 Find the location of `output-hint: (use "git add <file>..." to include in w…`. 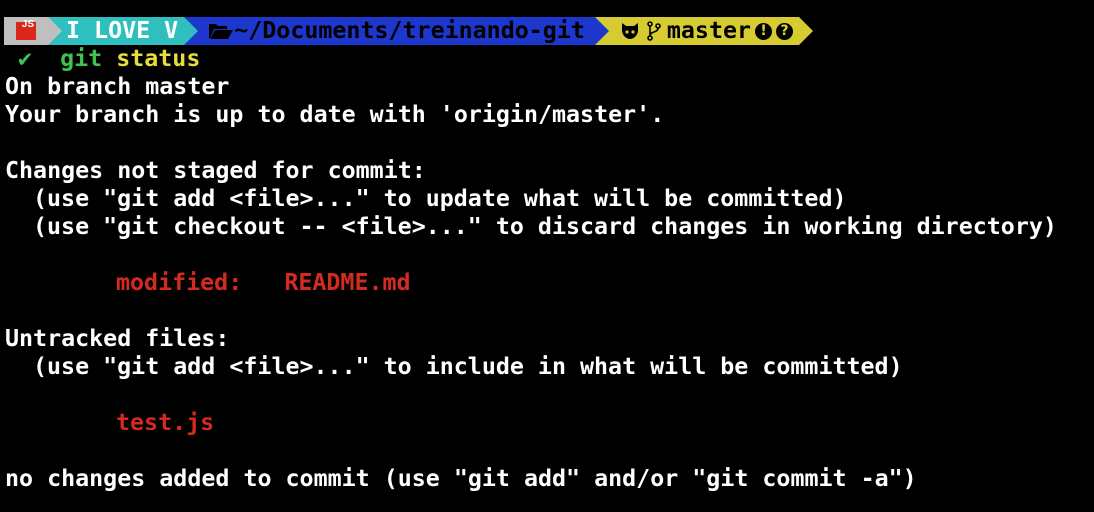

output-hint: (use "git add <file>..." to include in w… is located at coordinates (468, 366).